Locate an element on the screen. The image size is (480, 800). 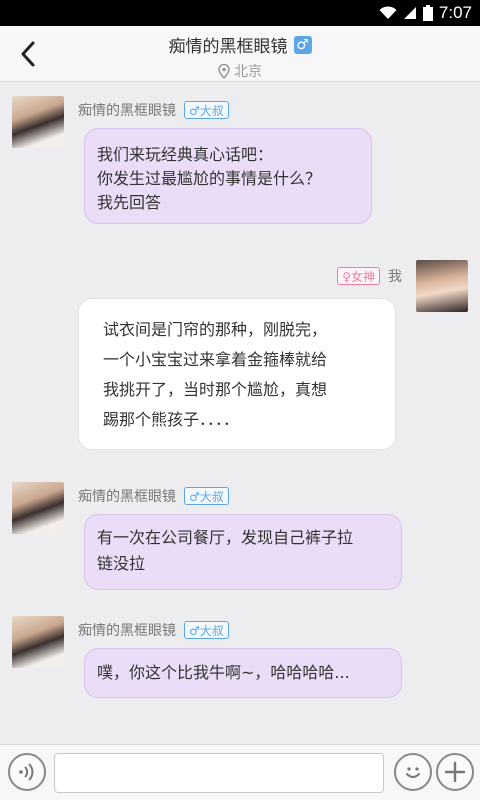
smiley-icon is located at coordinates (413, 772).